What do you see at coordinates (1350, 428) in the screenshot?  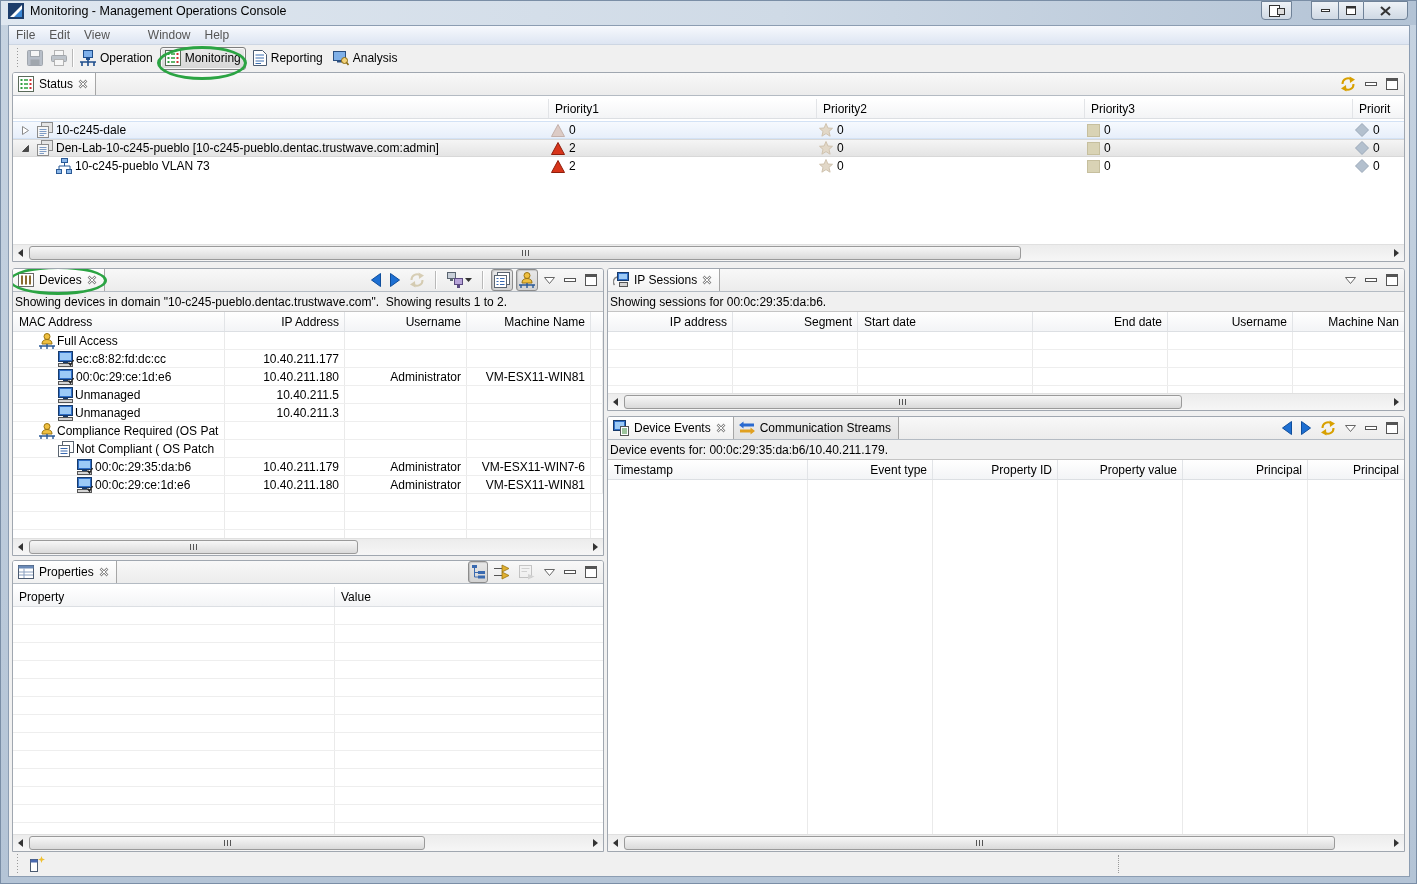 I see `view-menu-icon` at bounding box center [1350, 428].